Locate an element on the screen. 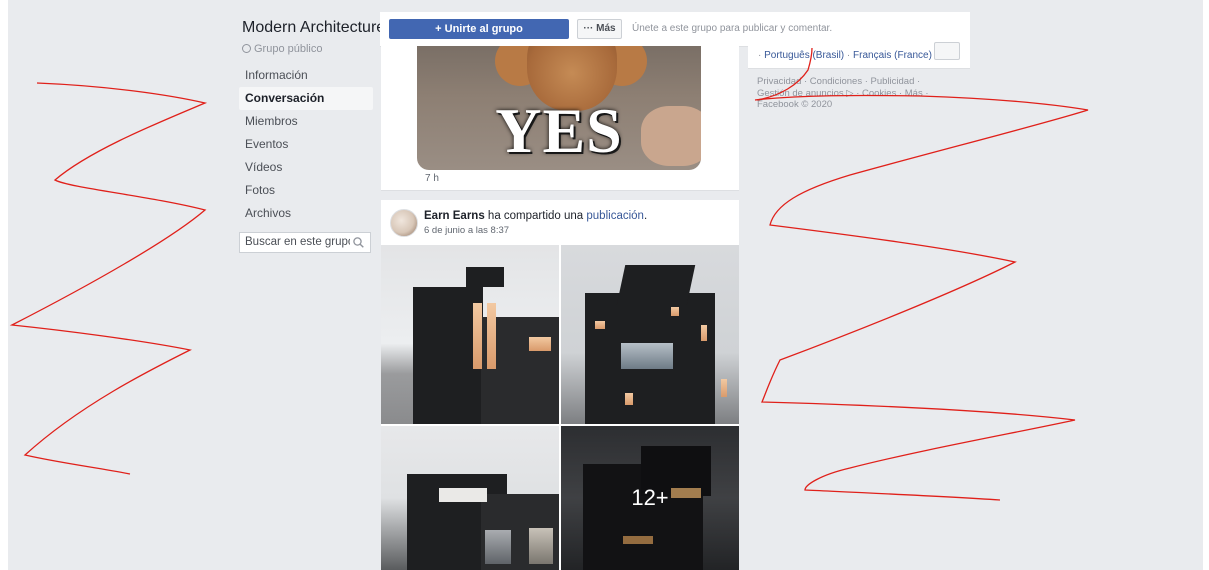 The image size is (1209, 570). more-button: ··· Más is located at coordinates (599, 29).